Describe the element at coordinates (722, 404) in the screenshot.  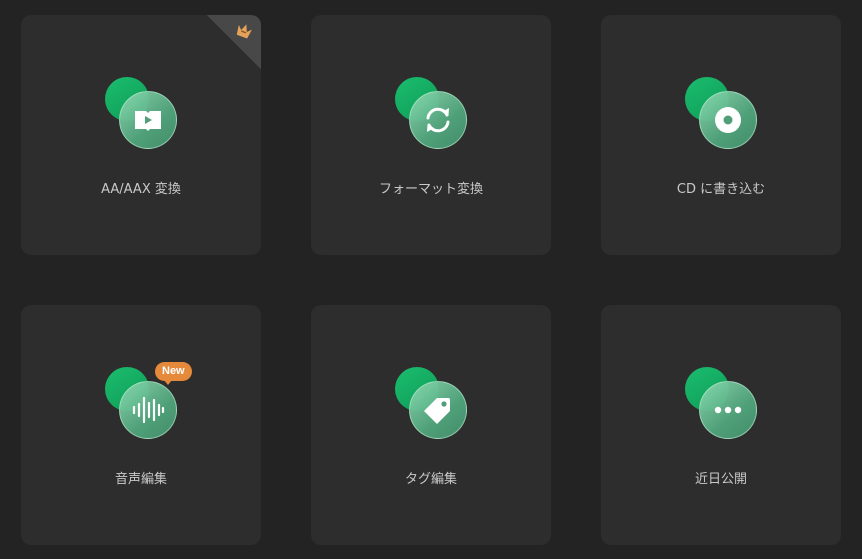
I see `more-dots-icon` at that location.